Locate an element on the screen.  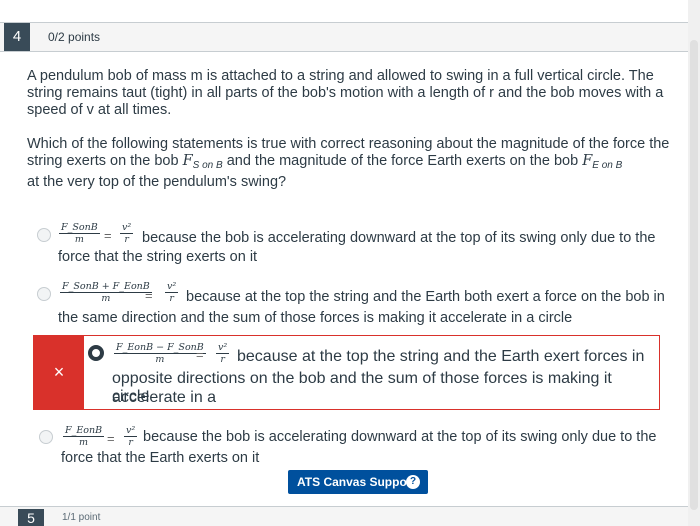
question-points: 0/2 points is located at coordinates (74, 37).